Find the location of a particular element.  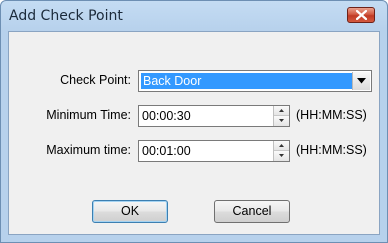

min-time-spin-buttons is located at coordinates (281, 116).